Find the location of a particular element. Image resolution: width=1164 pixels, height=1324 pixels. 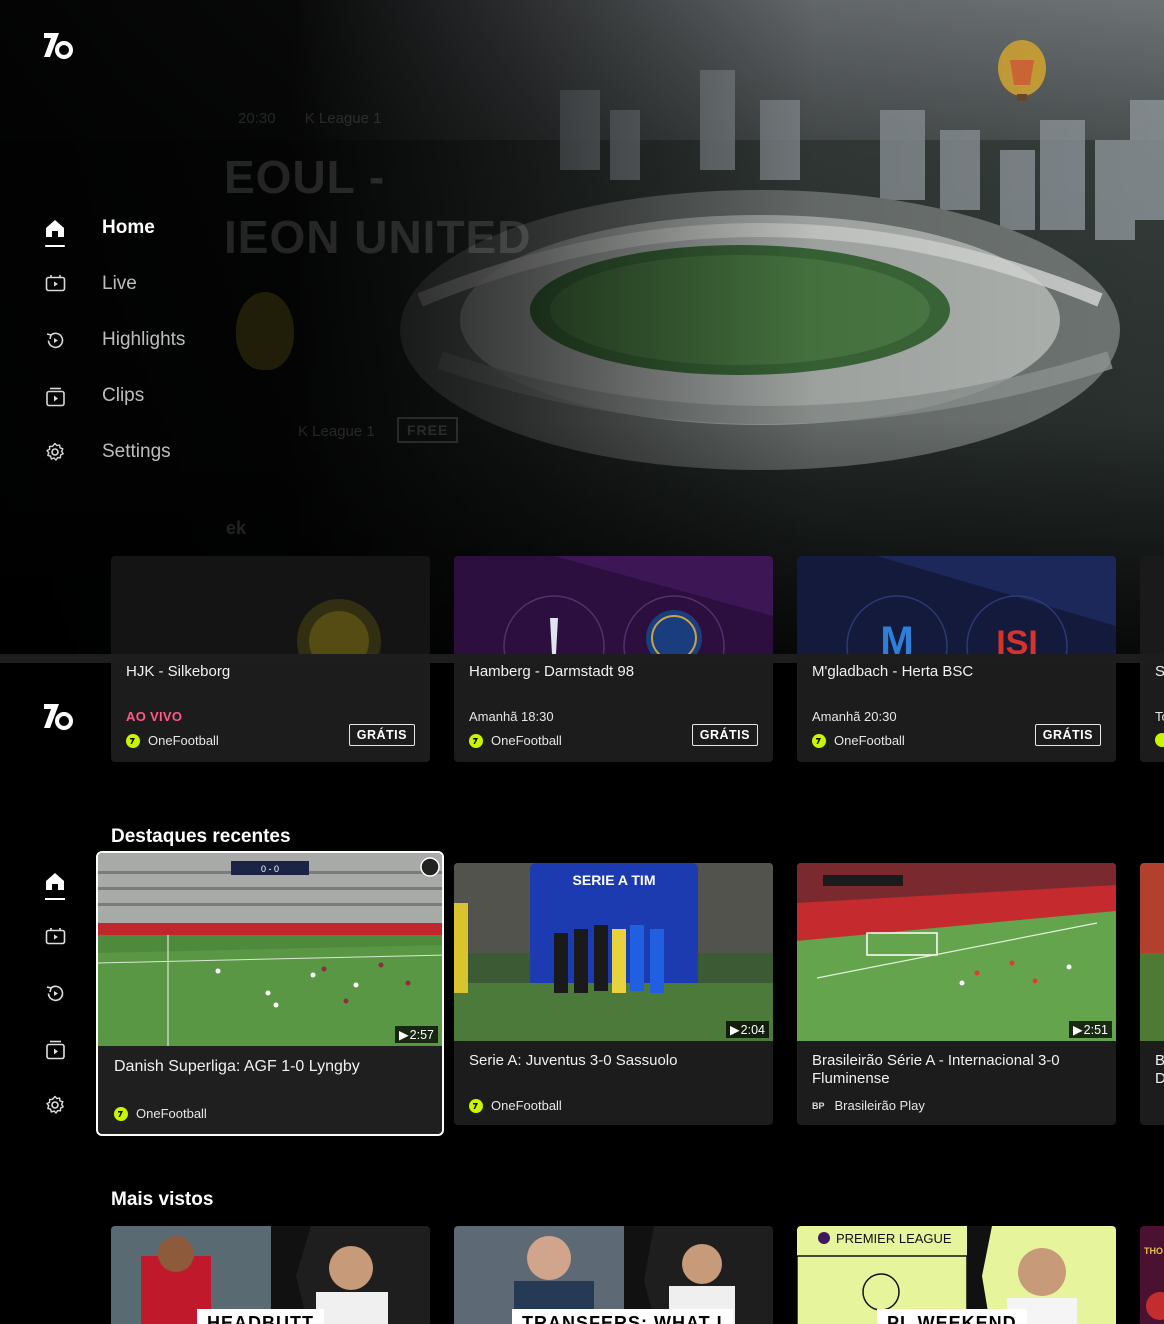

svg-text: M is located at coordinates (896, 636).